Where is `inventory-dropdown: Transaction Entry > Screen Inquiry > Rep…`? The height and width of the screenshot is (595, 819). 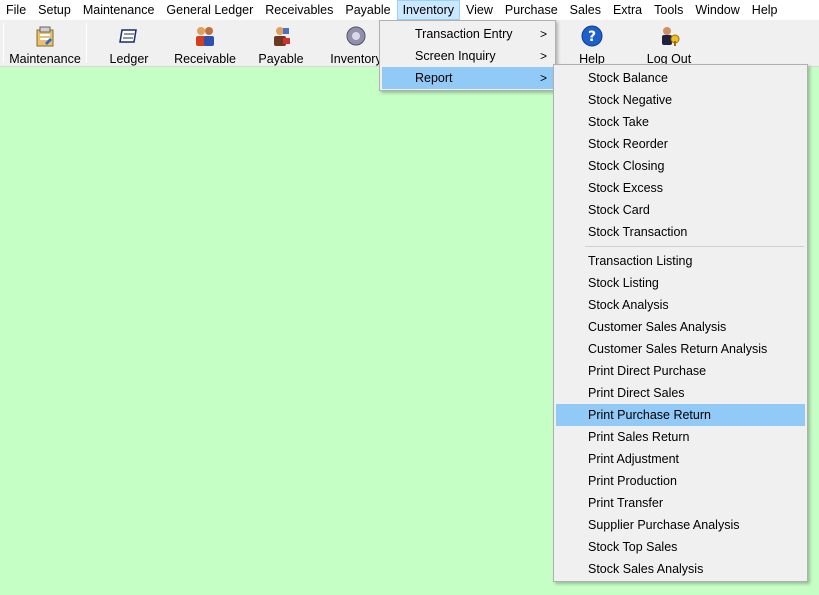
inventory-dropdown: Transaction Entry > Screen Inquiry > Rep… is located at coordinates (467, 55).